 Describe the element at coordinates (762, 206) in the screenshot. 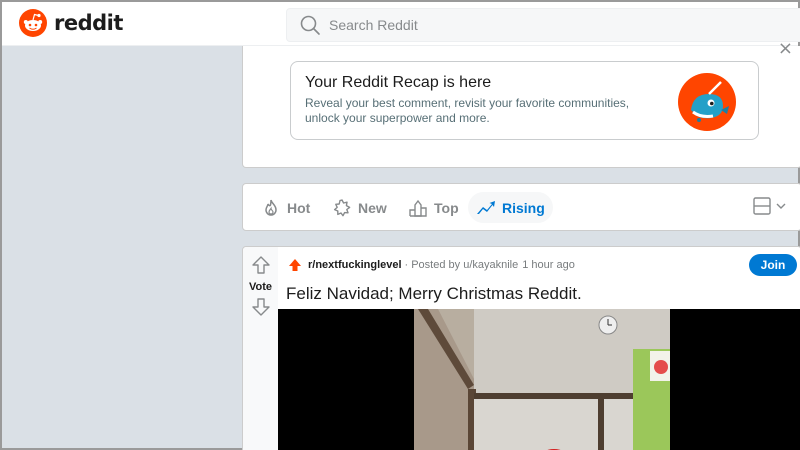

I see `card-view-icon` at that location.